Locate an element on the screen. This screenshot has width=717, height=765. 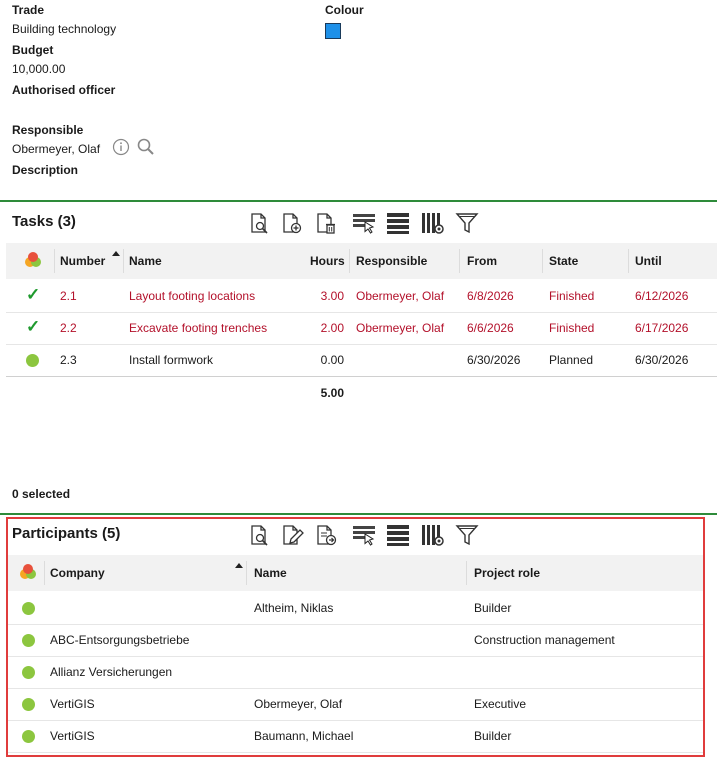
task-from: 6/6/2026 is located at coordinates (490, 328).